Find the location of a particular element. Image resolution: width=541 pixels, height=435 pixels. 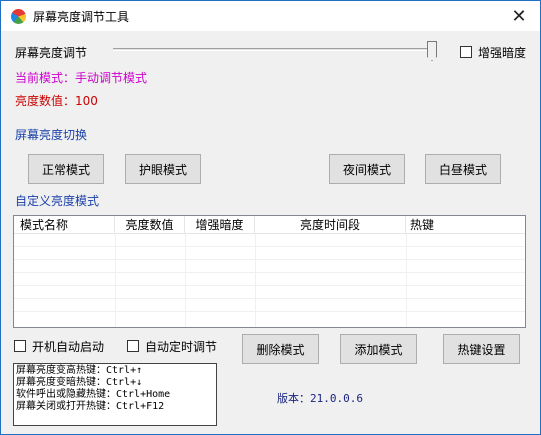

normal-mode-button: 正常模式 is located at coordinates (66, 169).